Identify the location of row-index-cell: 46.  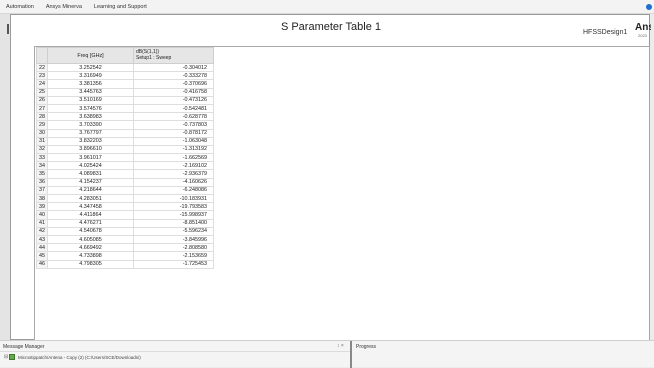
(42, 264).